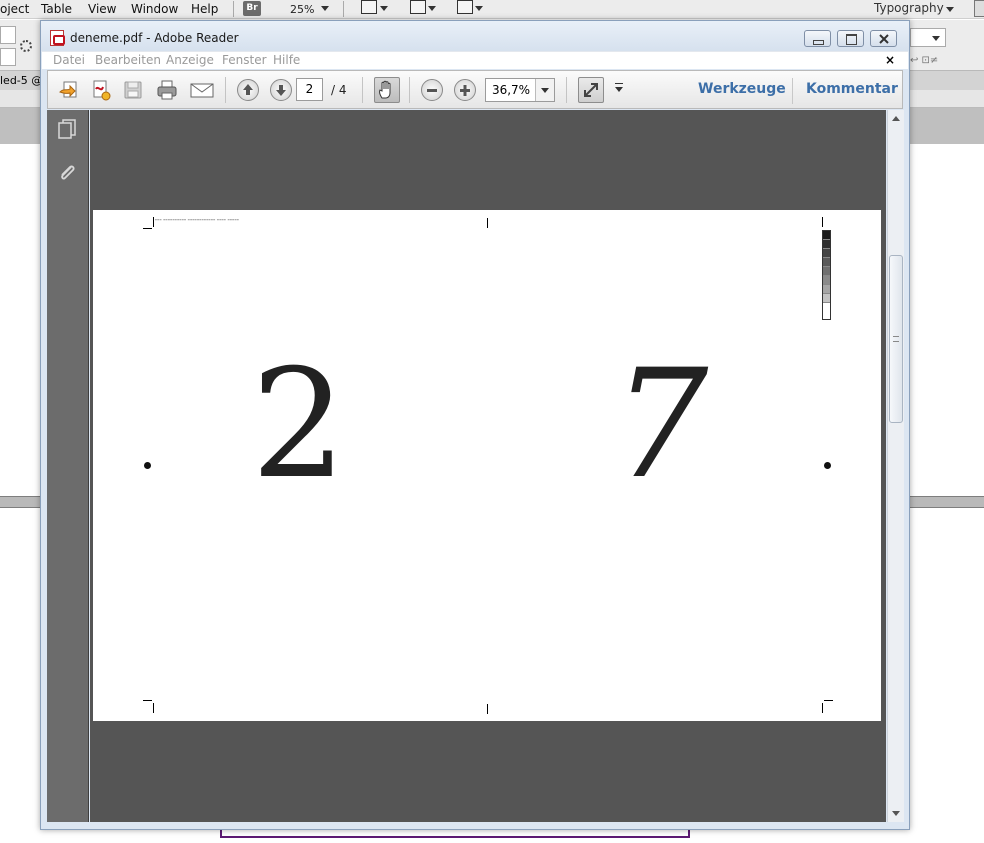 This screenshot has width=984, height=843. Describe the element at coordinates (465, 7) in the screenshot. I see `arrange-documents-icon` at that location.